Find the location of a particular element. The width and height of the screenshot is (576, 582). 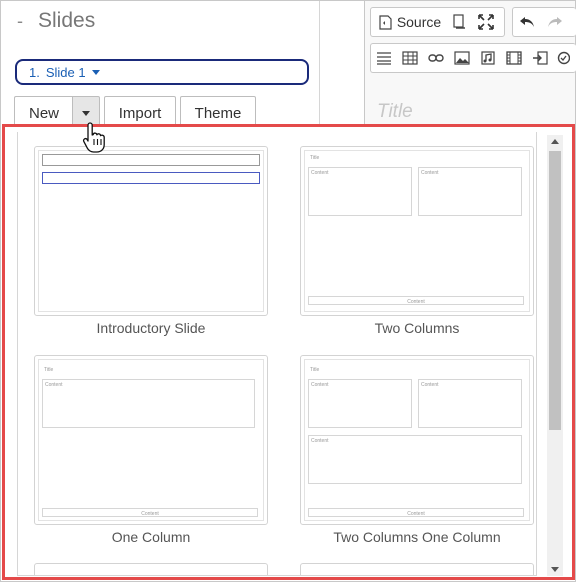

scroll-down-icon is located at coordinates (555, 569).